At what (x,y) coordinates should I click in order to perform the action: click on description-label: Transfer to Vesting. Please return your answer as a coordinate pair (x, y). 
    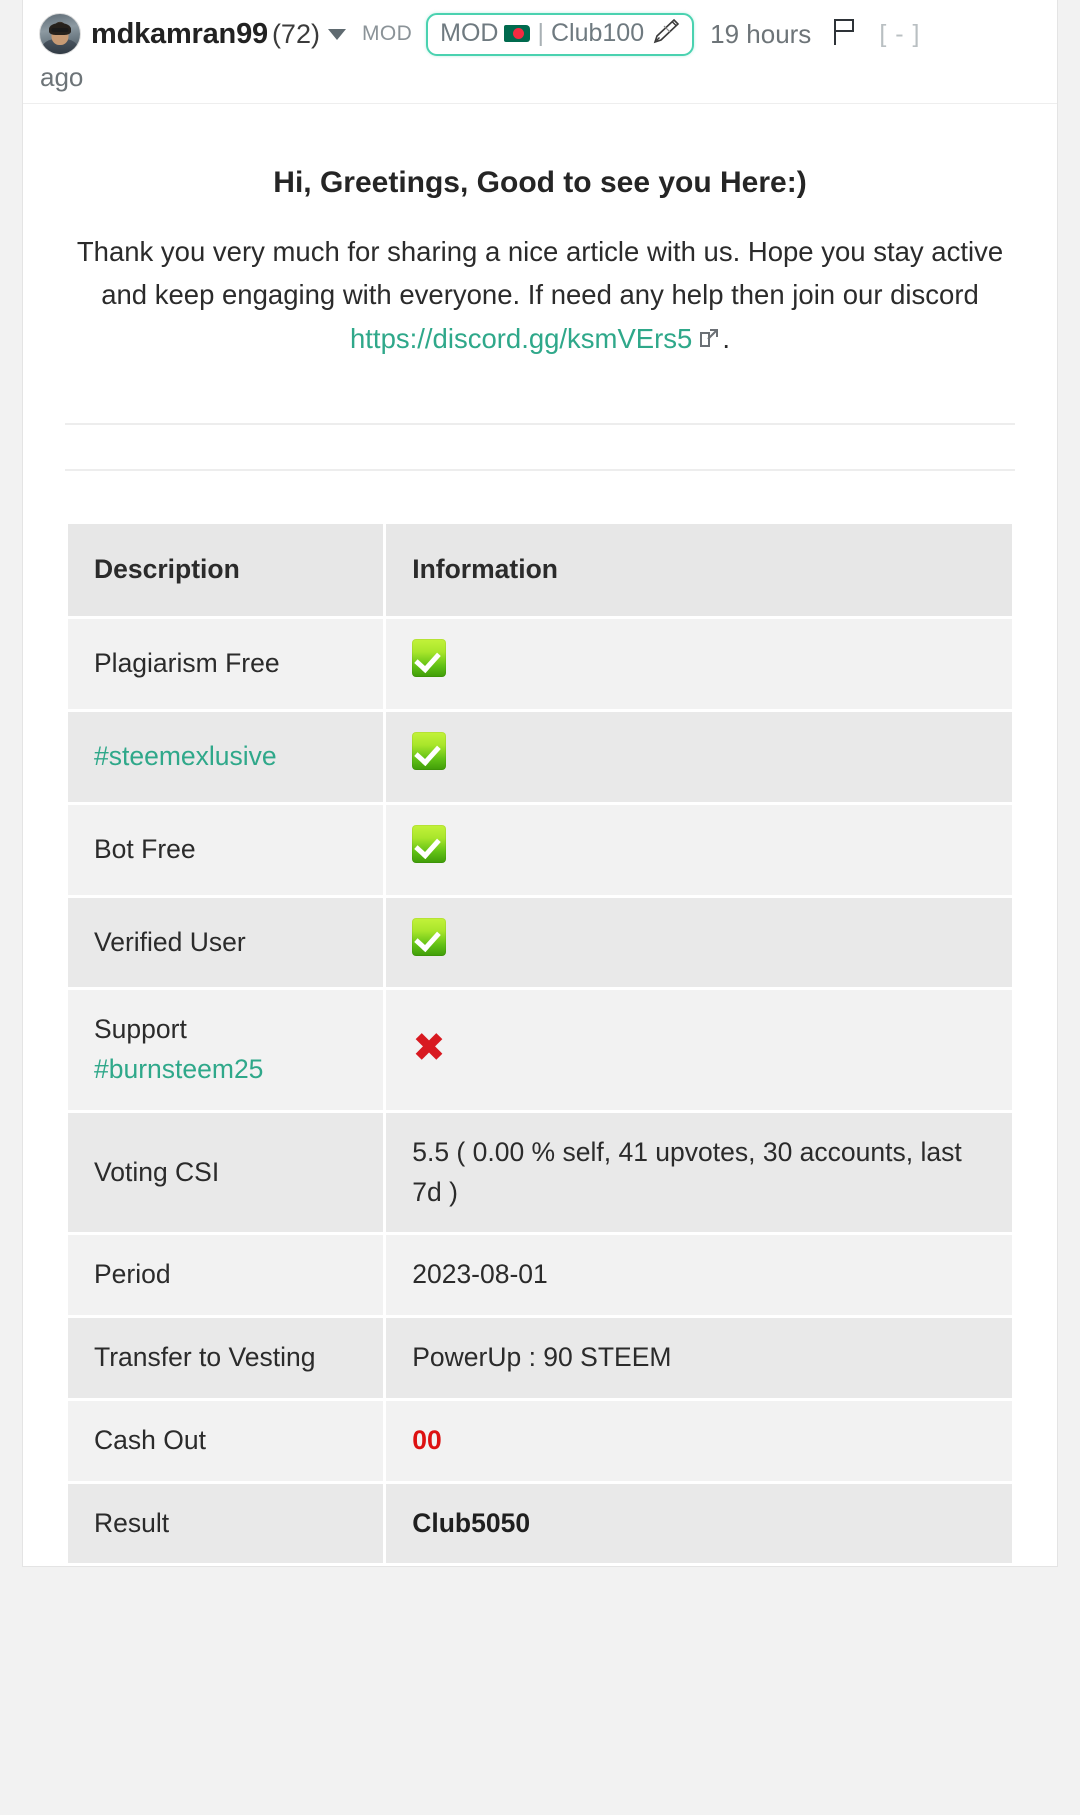
    Looking at the image, I should click on (205, 1357).